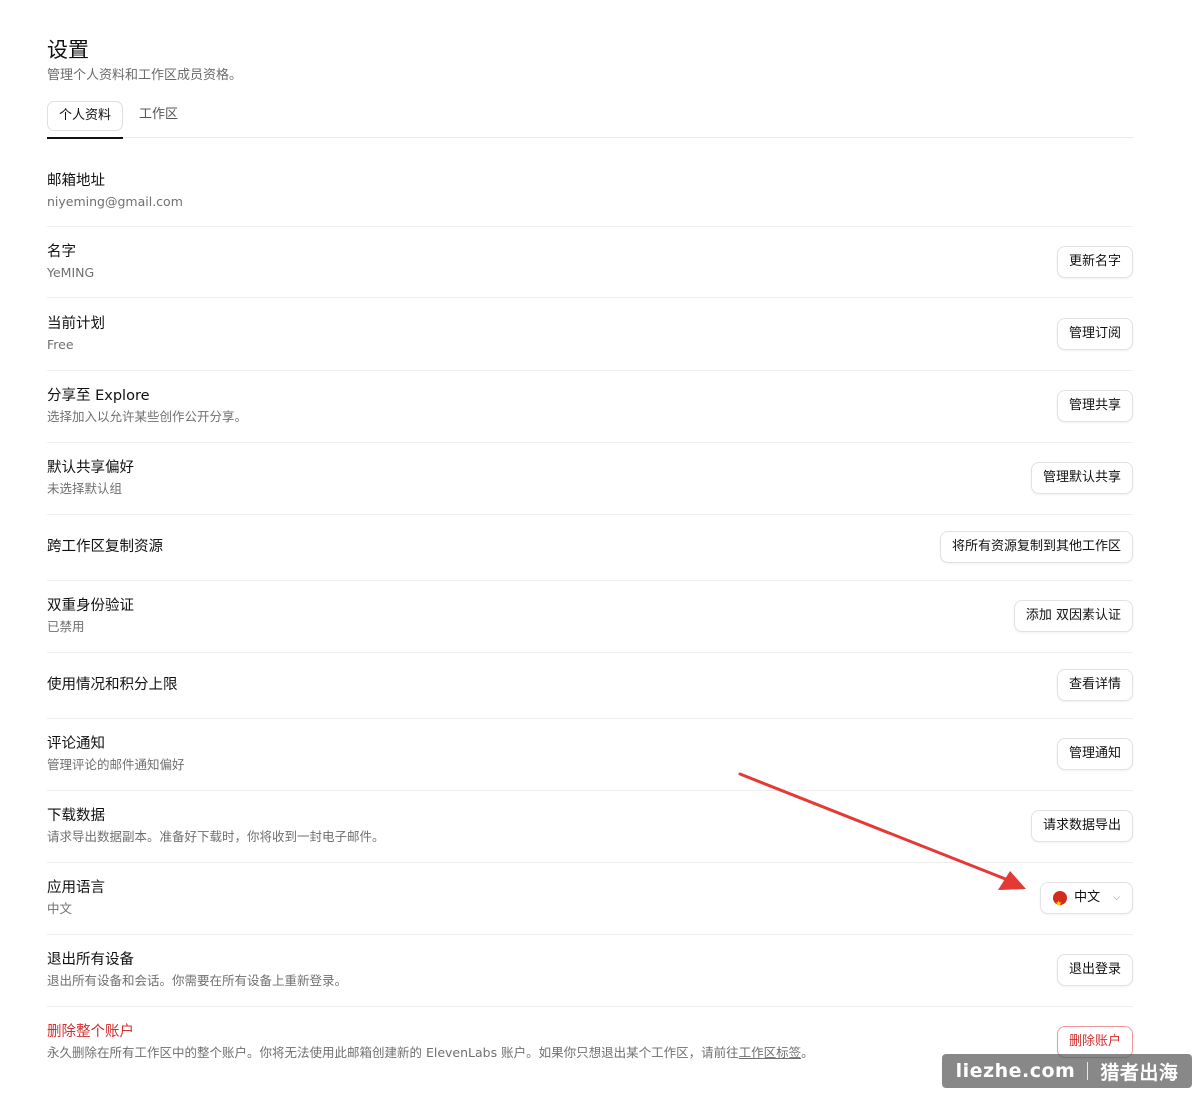 This screenshot has height=1096, width=1200. What do you see at coordinates (590, 970) in the screenshot?
I see `row-logout-all: 退出所有设备 退出所有设备和会话。你需要在所有设备上重新登录。 退出登录` at bounding box center [590, 970].